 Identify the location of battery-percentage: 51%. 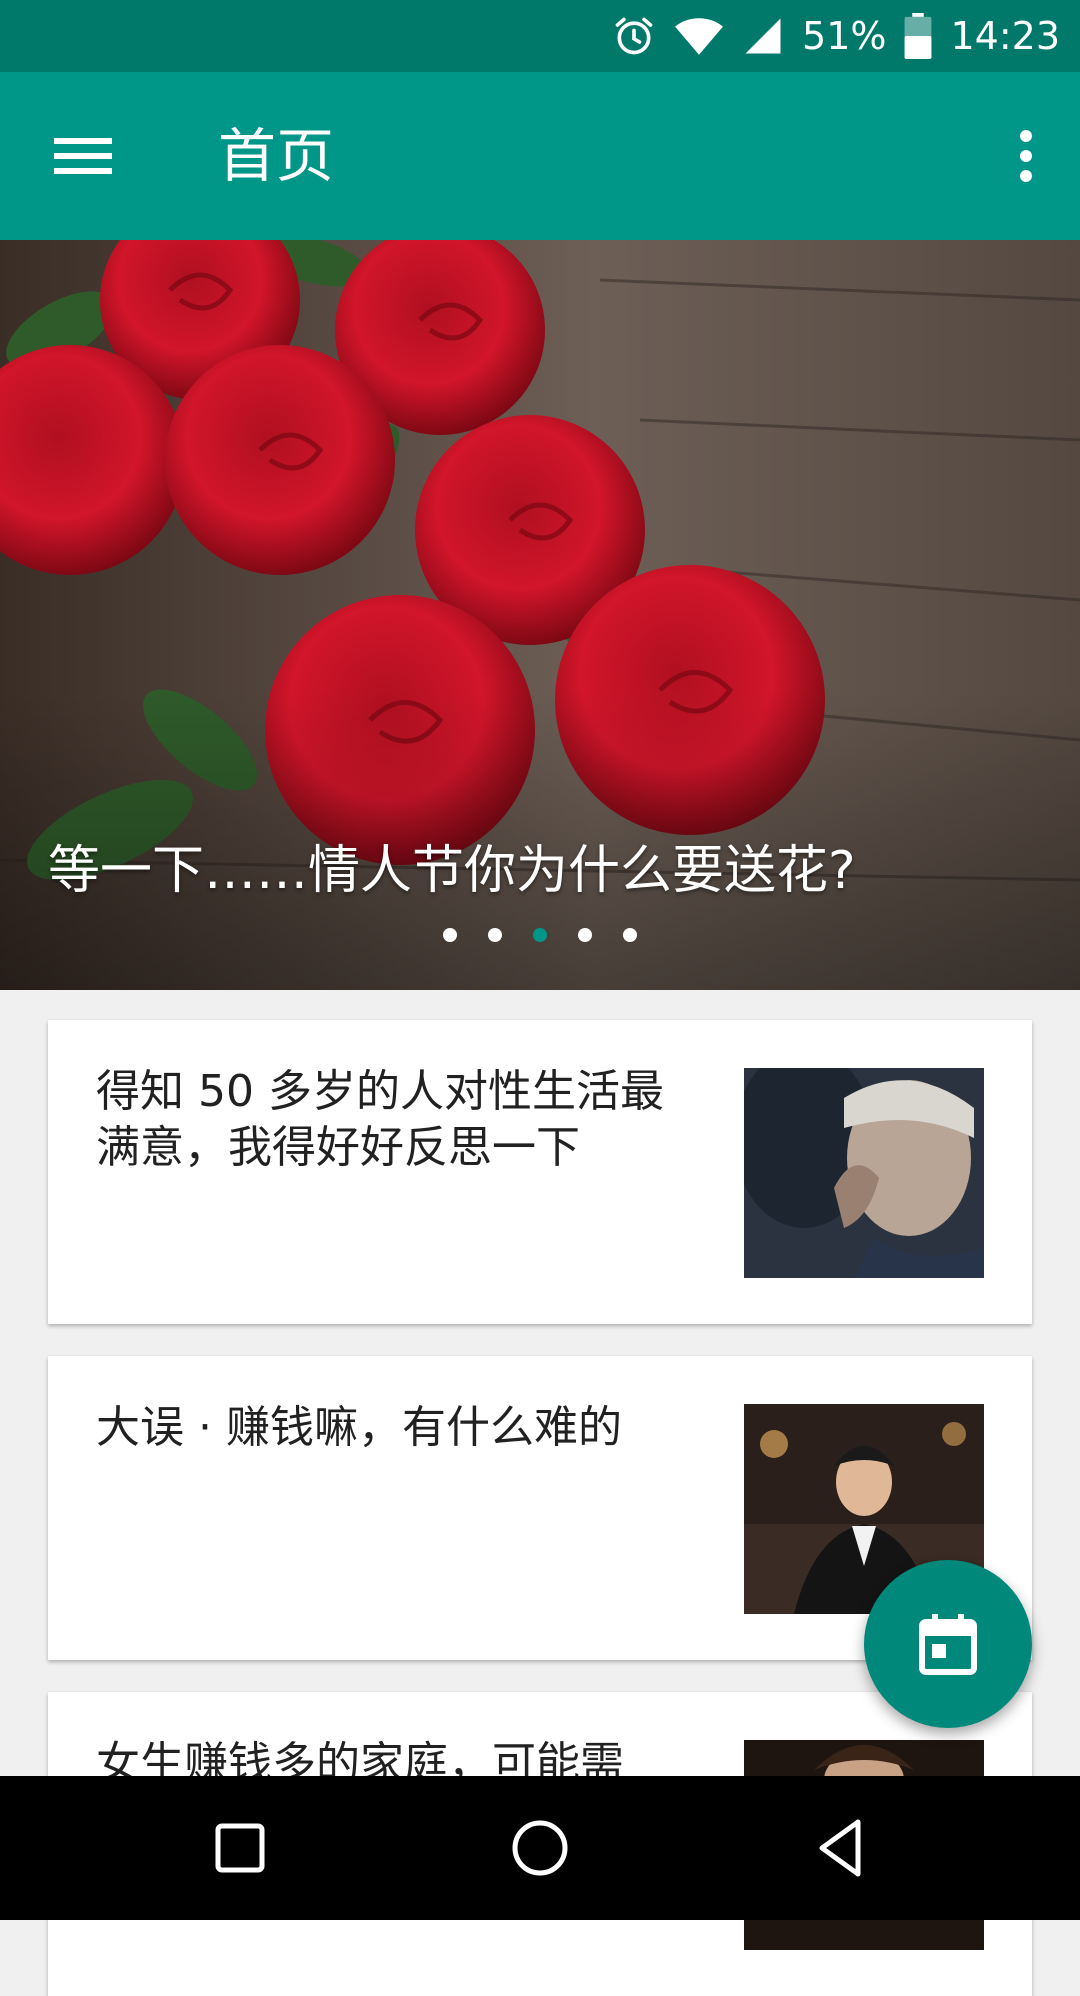
(844, 36).